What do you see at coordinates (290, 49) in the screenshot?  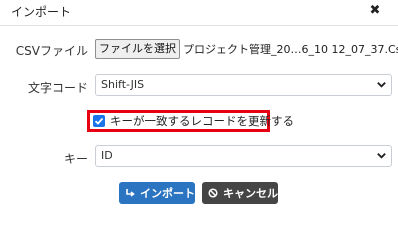 I see `selected-file-name: プロジェクト管理_20…6_10 12_07_37.Csv` at bounding box center [290, 49].